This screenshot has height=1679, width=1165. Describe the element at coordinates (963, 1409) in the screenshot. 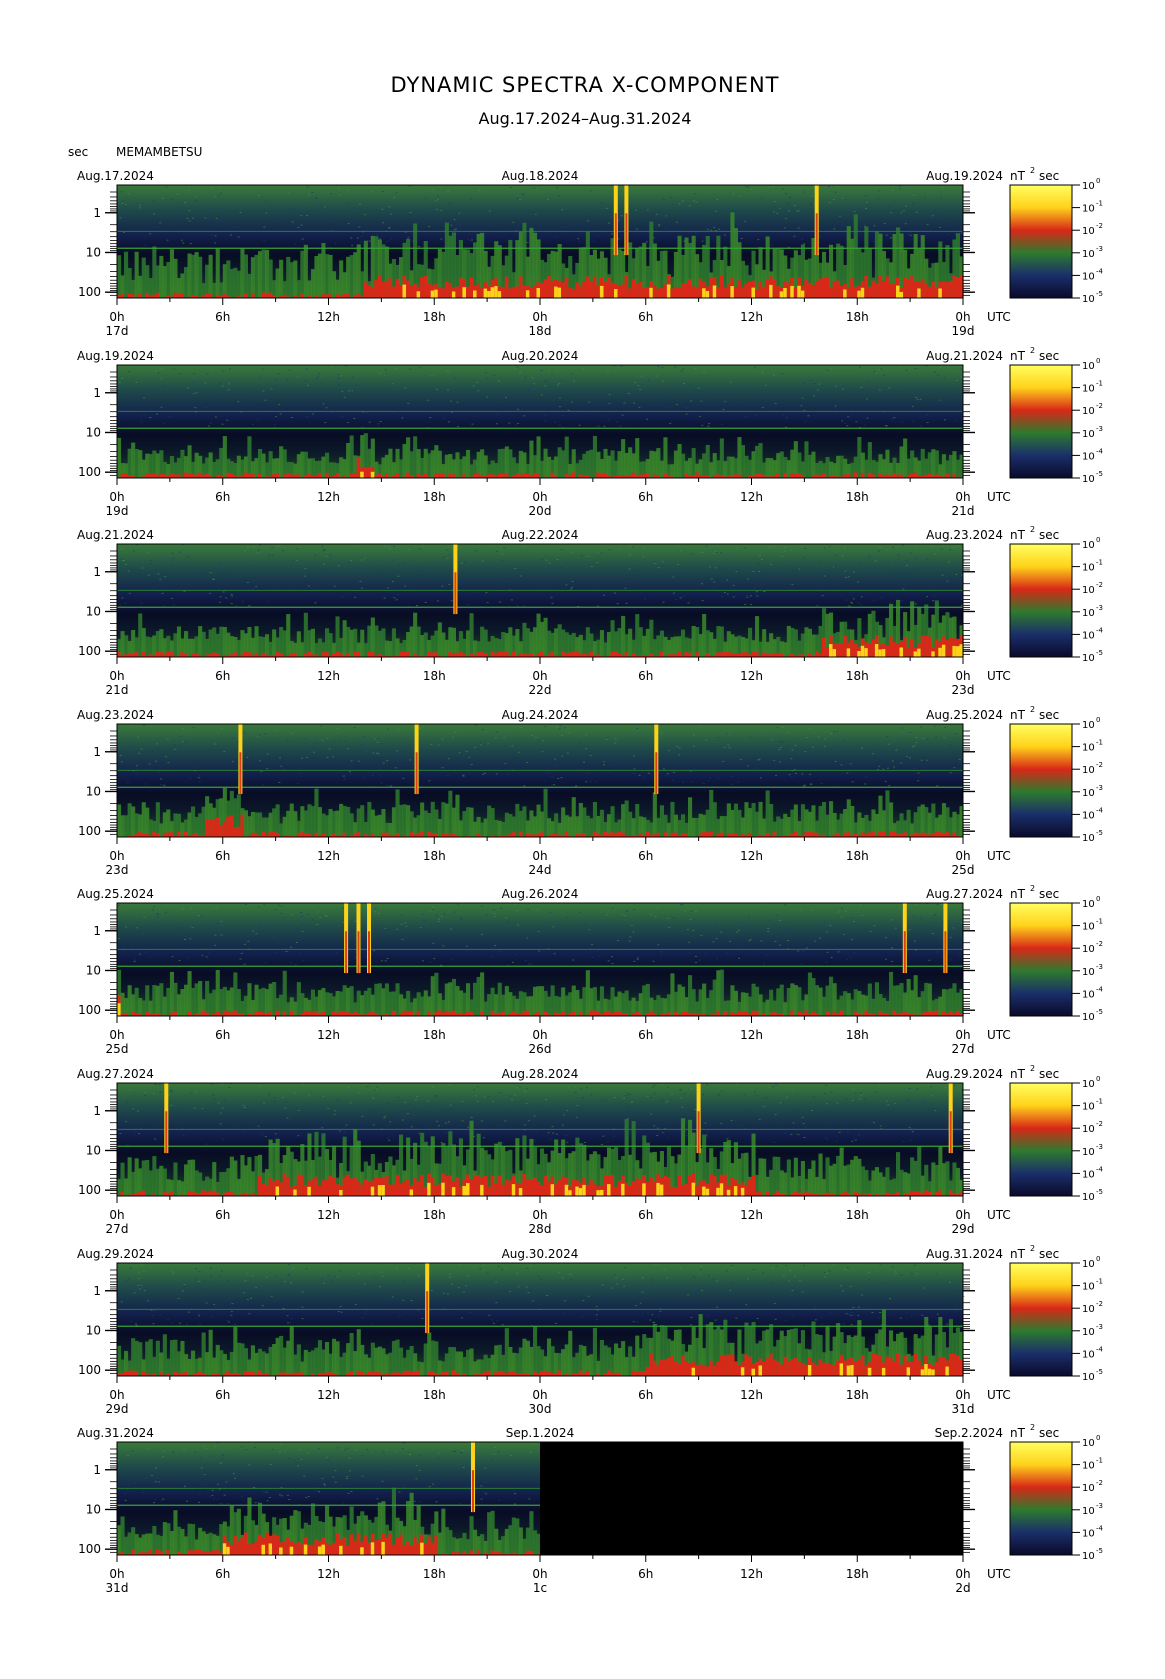

I see `day-label: 31d` at that location.